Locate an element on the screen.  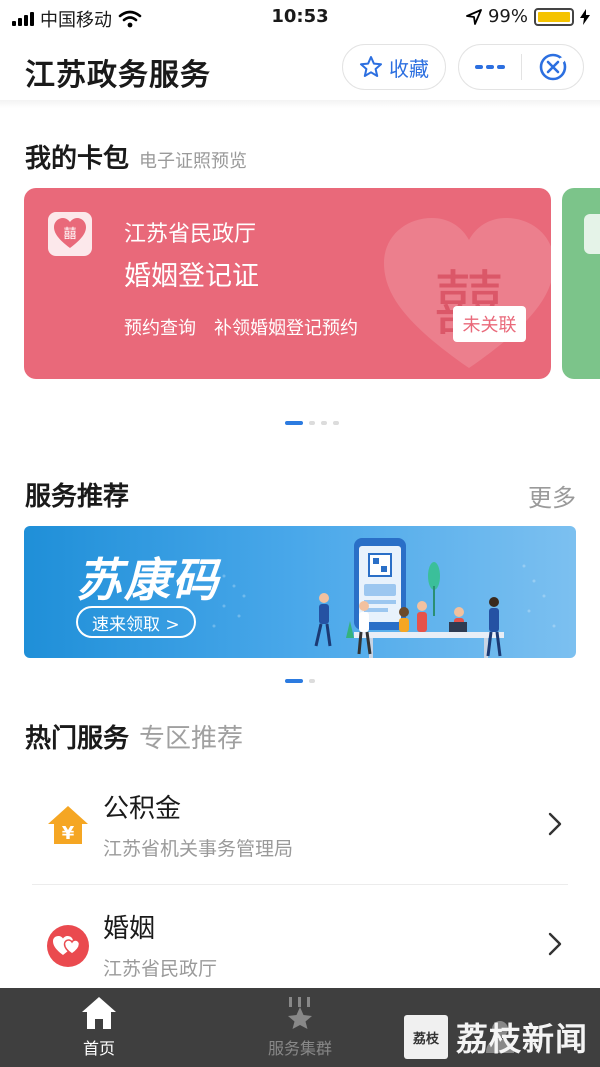
hot-title: 热门服务 is located at coordinates (77, 739).